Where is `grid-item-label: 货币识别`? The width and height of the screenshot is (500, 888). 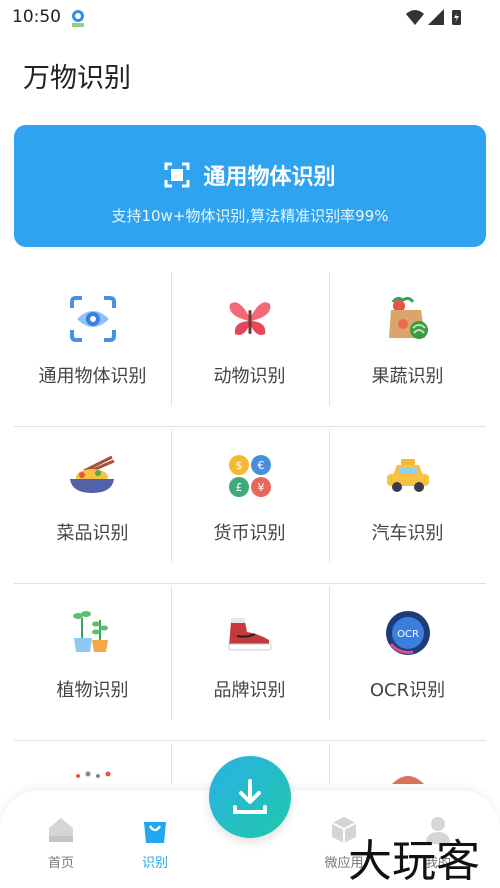 grid-item-label: 货币识别 is located at coordinates (249, 533).